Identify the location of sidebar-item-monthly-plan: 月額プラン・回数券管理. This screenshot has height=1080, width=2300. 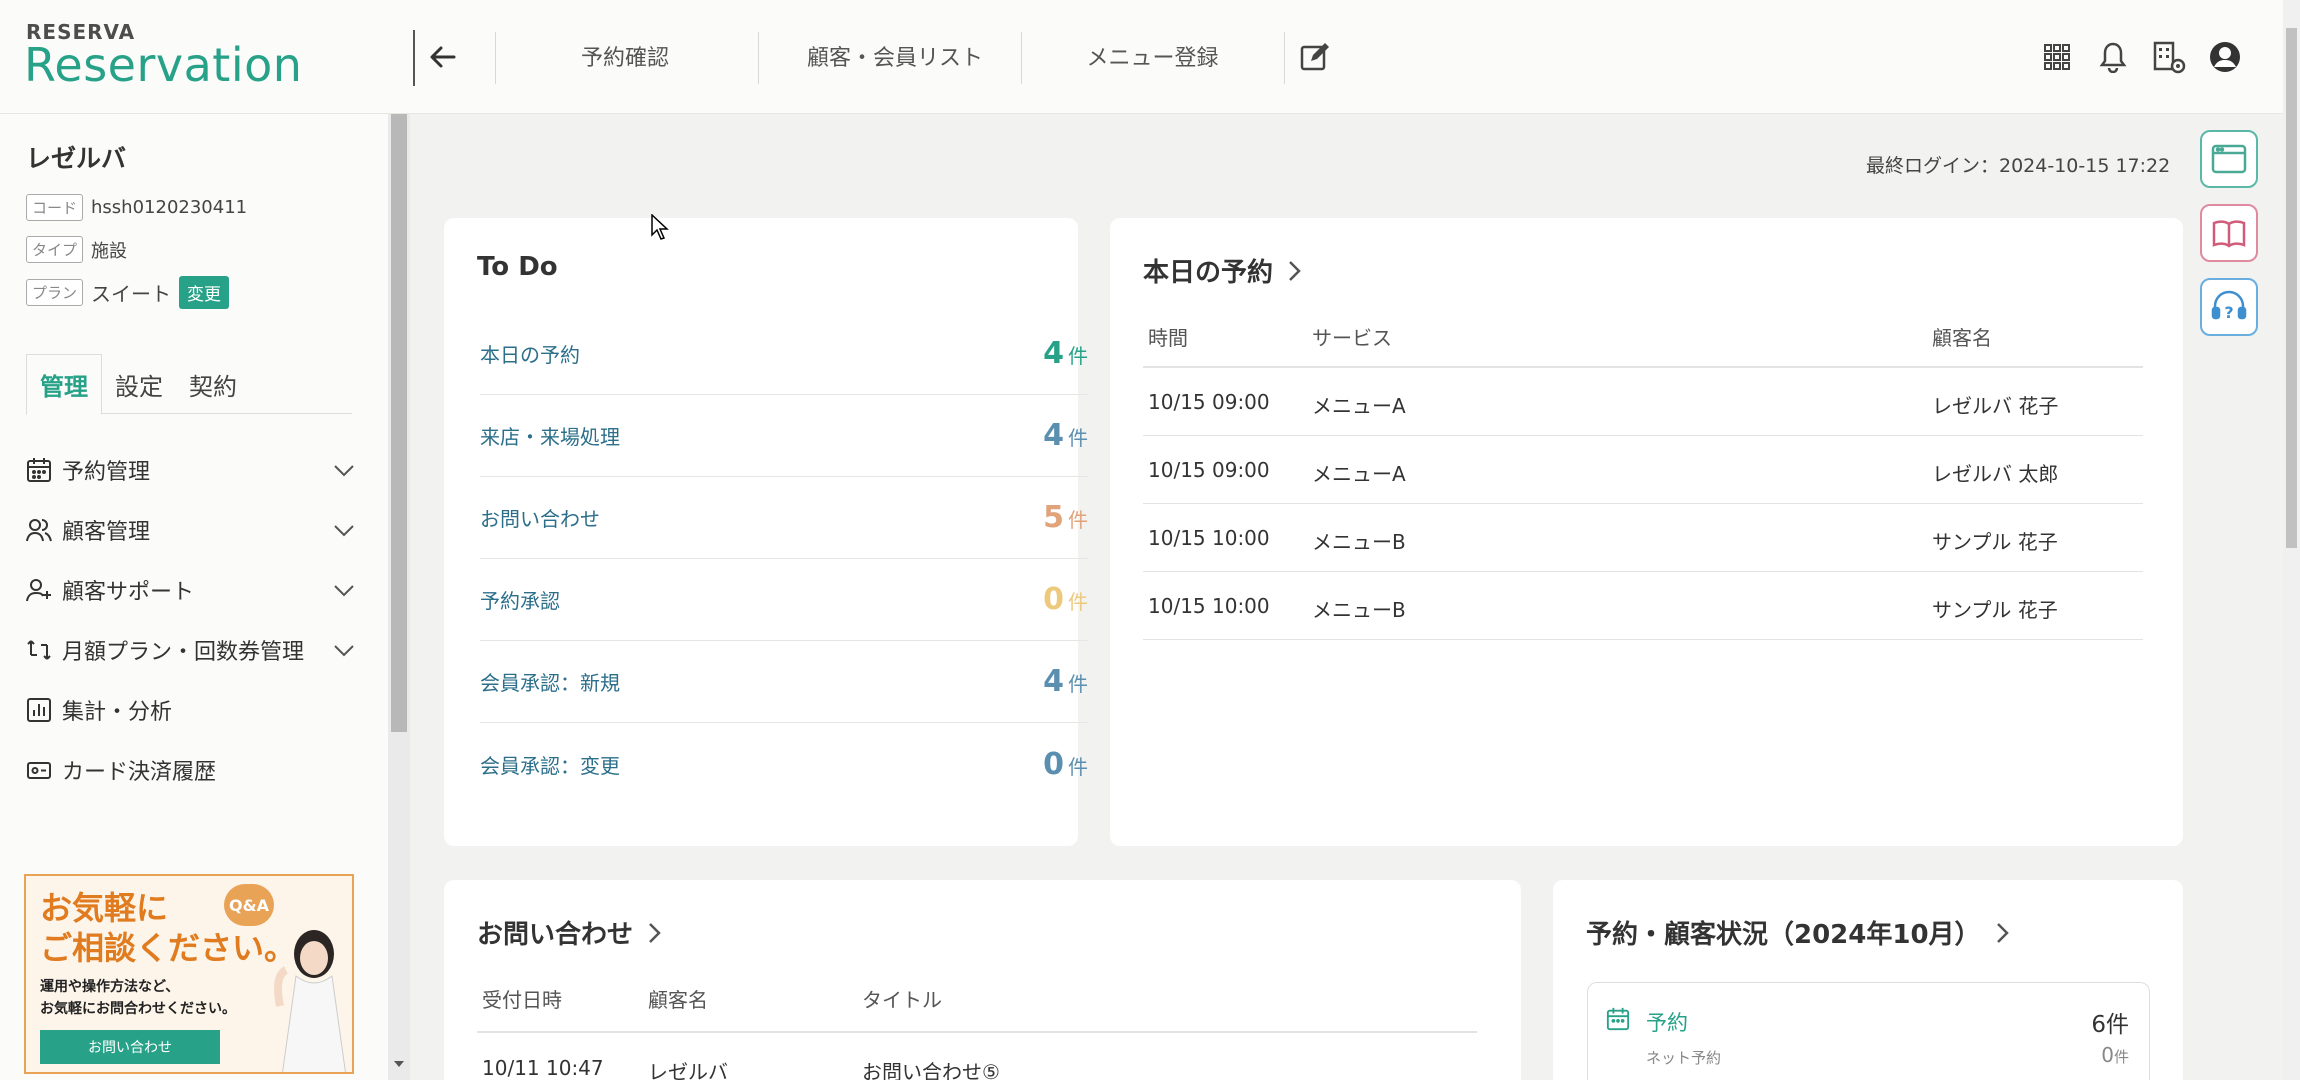
(191, 650).